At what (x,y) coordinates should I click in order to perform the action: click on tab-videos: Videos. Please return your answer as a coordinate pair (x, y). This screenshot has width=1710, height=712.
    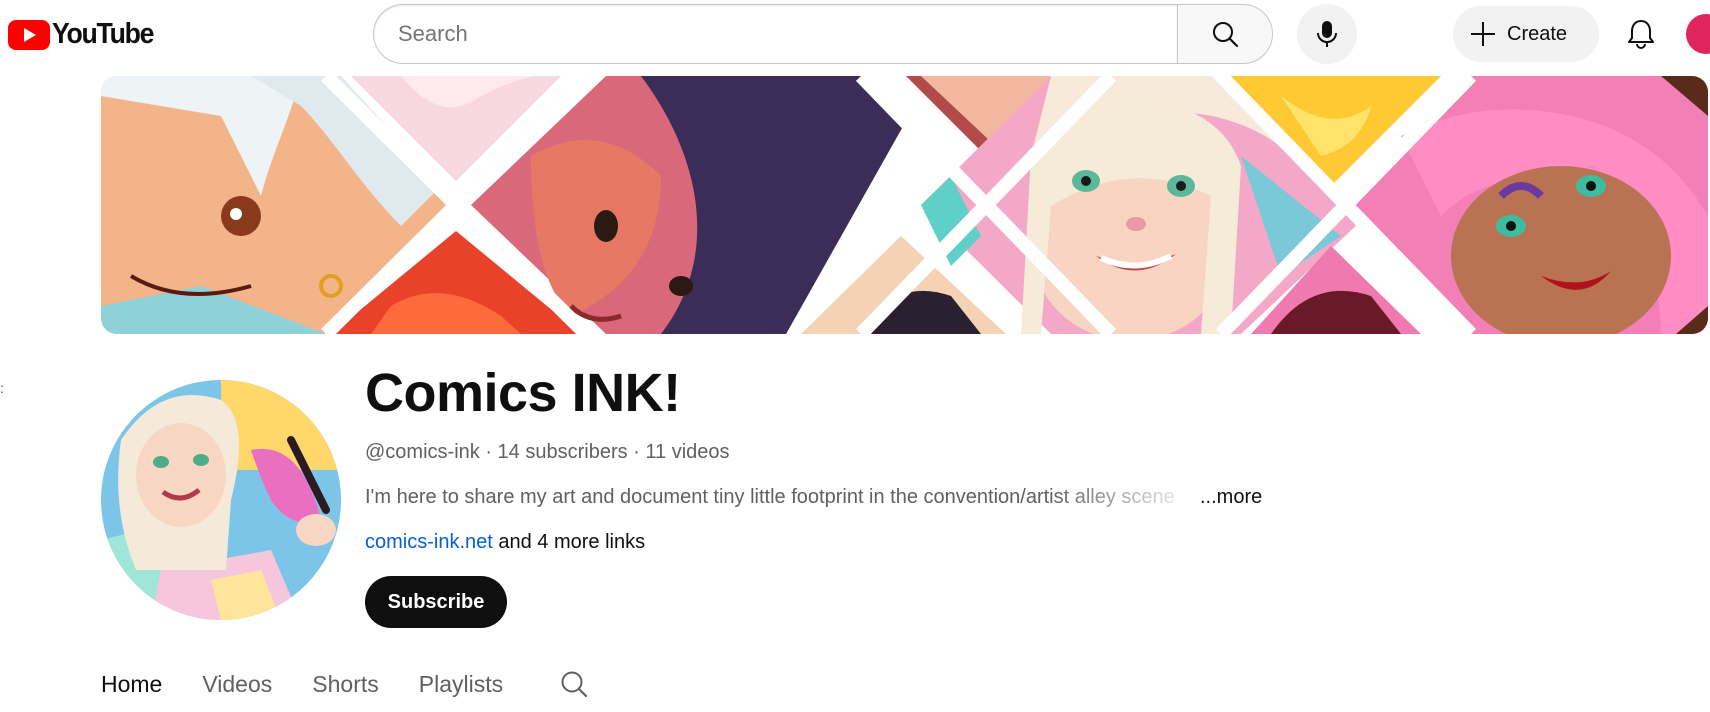
    Looking at the image, I should click on (237, 684).